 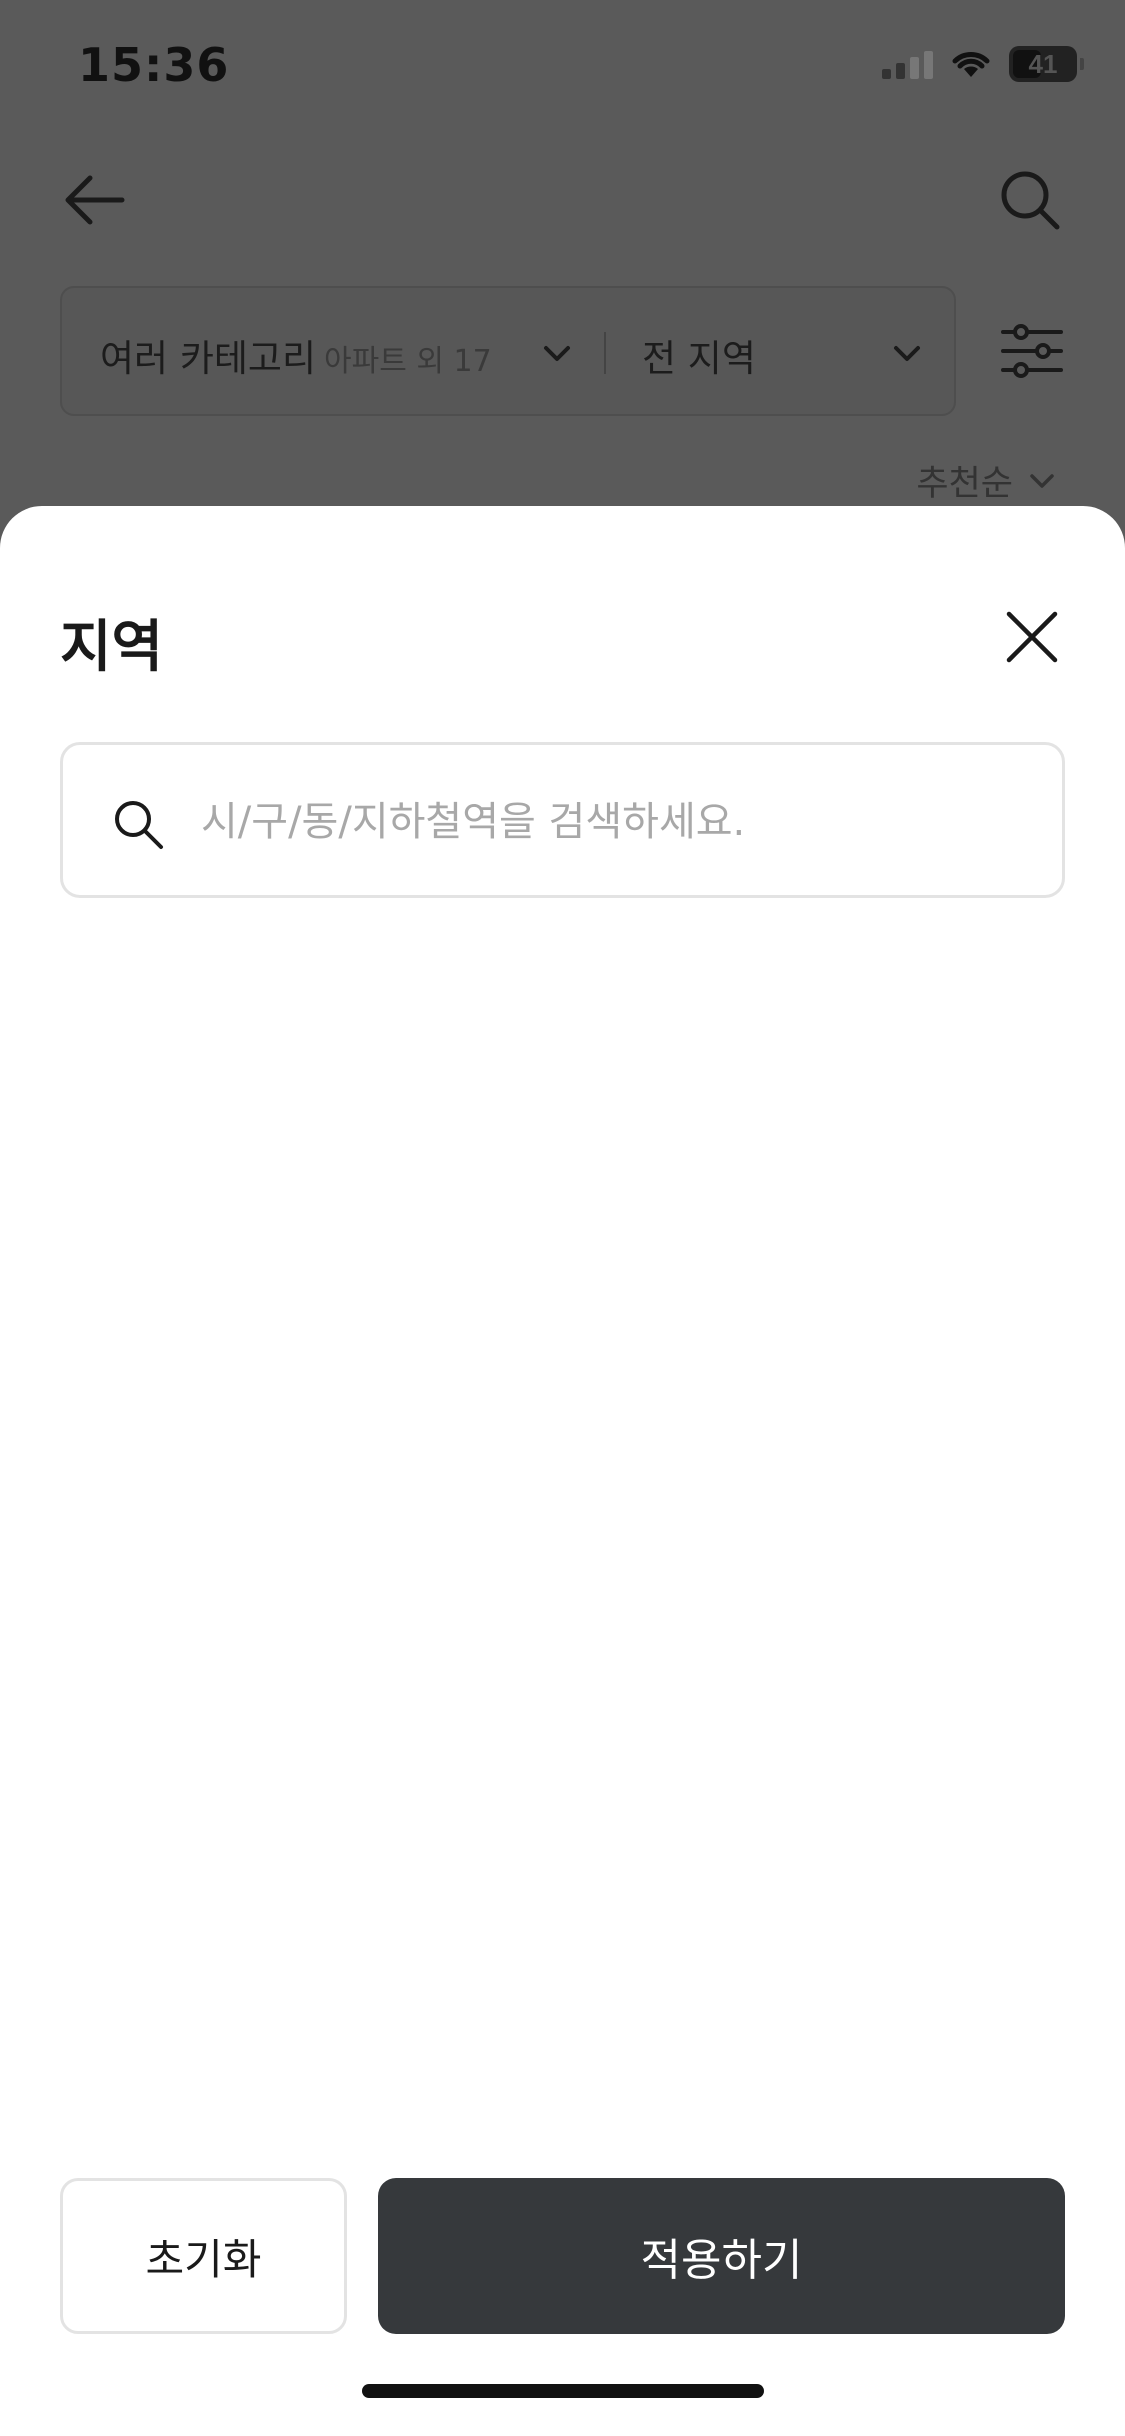 What do you see at coordinates (562, 2406) in the screenshot?
I see `home-indicator-area` at bounding box center [562, 2406].